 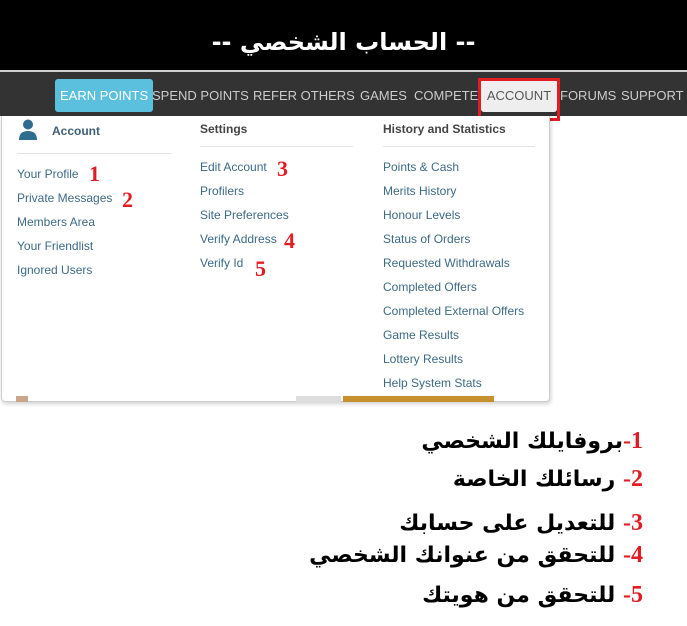 I want to click on link-profilers: Profilers, so click(x=222, y=191).